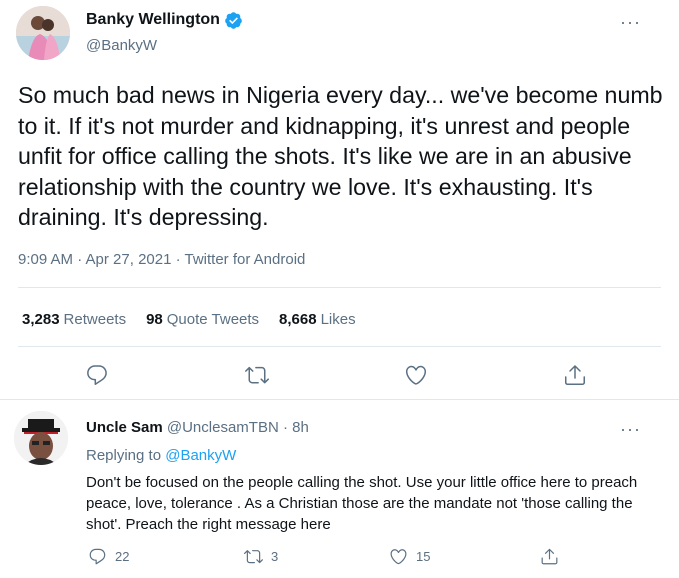 Image resolution: width=679 pixels, height=578 pixels. Describe the element at coordinates (202, 319) in the screenshot. I see `quote-tweets-stat: 98 Quote Tweets` at that location.